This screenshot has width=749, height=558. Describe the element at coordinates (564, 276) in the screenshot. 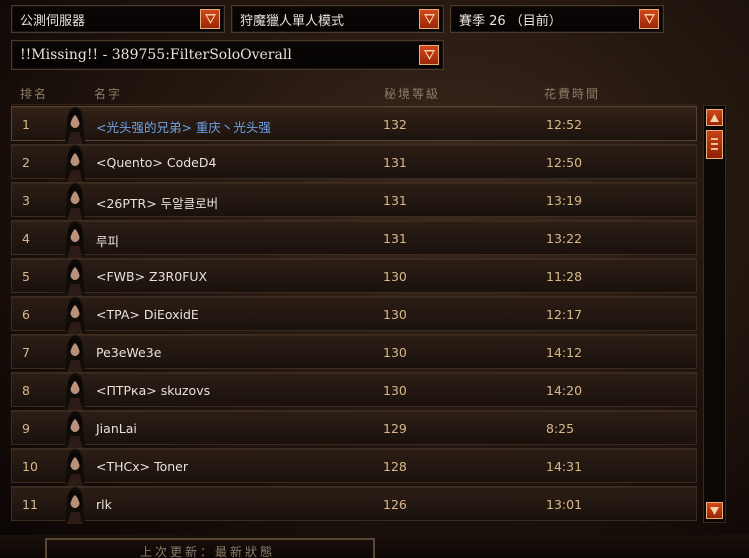

I see `row-time: 11:28` at that location.